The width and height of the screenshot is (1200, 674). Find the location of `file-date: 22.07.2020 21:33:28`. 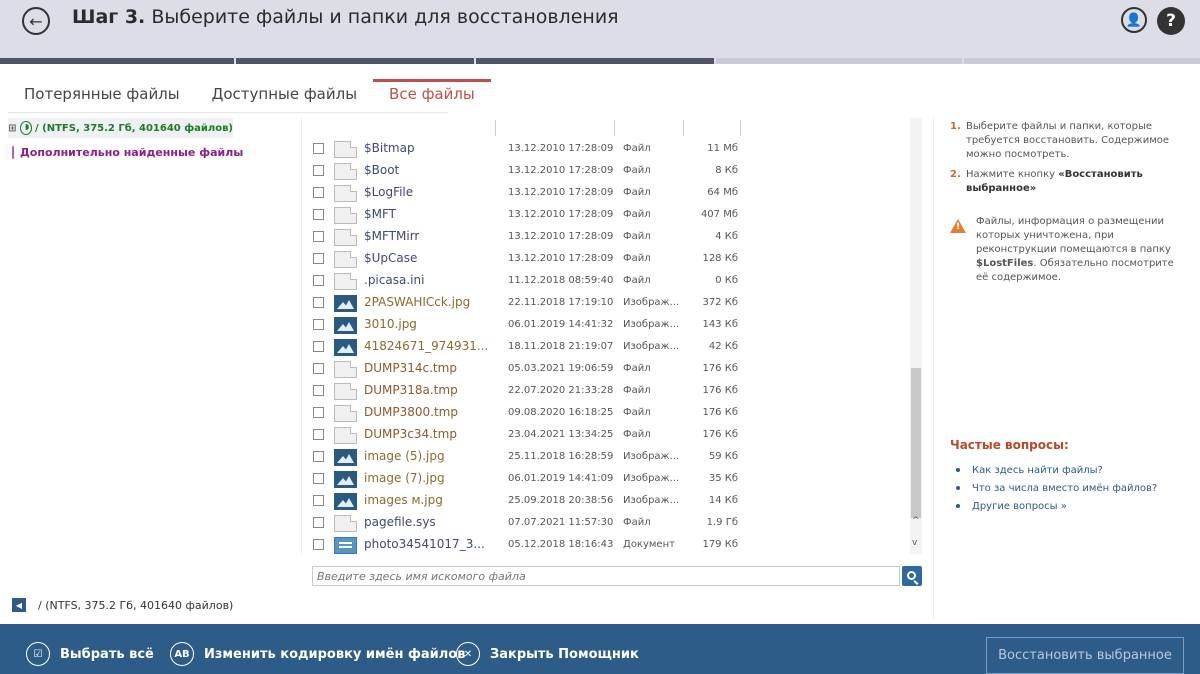

file-date: 22.07.2020 21:33:28 is located at coordinates (561, 390).